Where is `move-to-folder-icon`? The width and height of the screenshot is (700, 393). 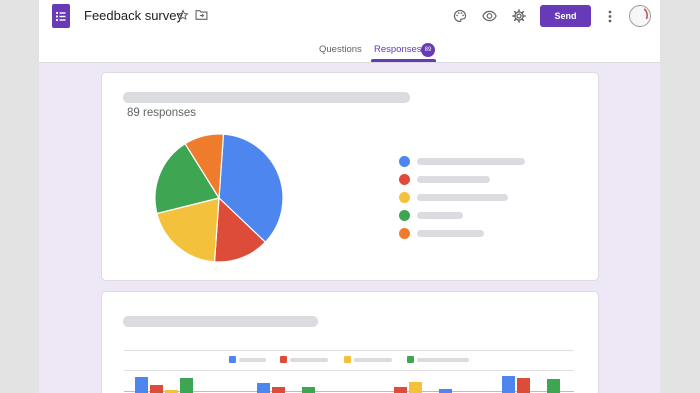 move-to-folder-icon is located at coordinates (201, 15).